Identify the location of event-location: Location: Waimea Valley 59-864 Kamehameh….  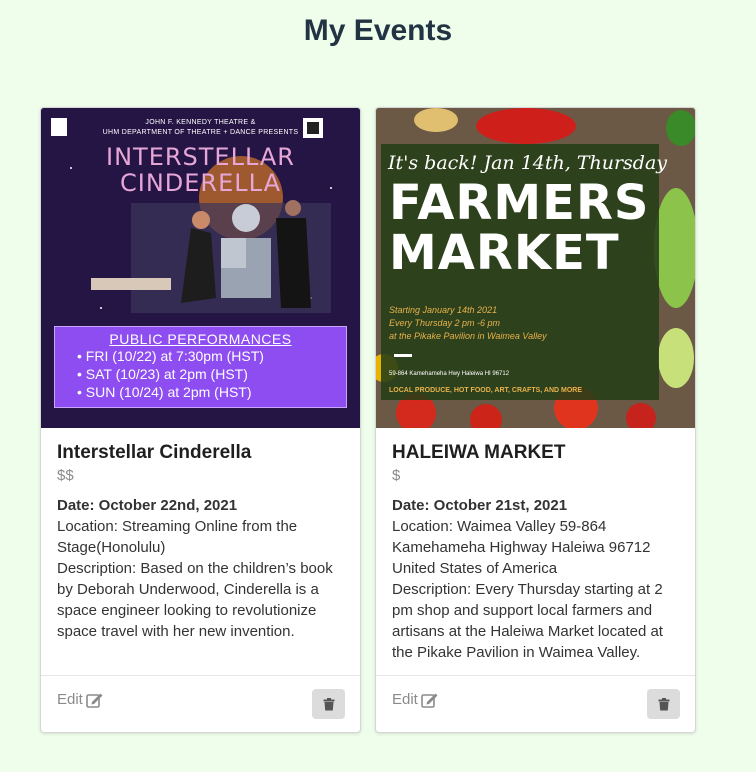
(521, 547).